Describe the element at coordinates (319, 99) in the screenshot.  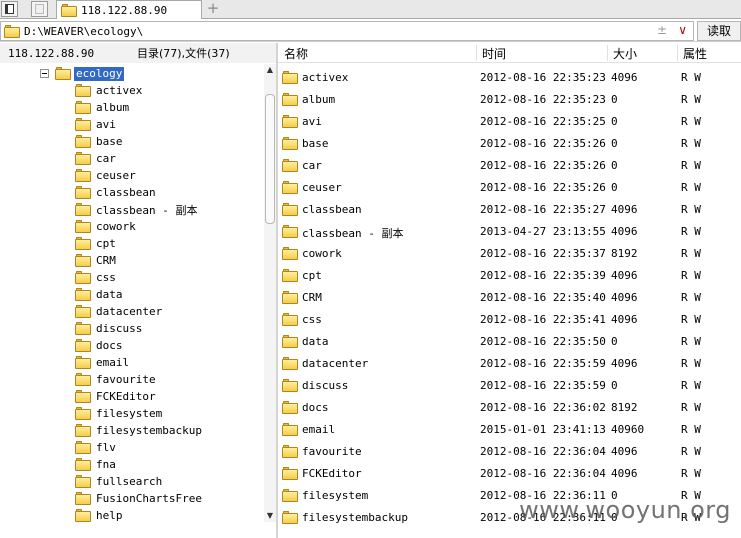
I see `cell-name: album` at that location.